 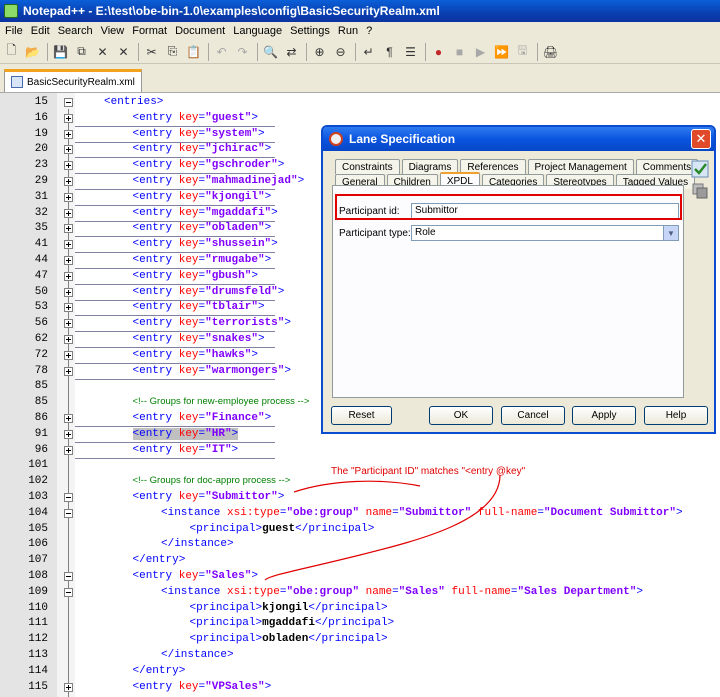 What do you see at coordinates (369, 31) in the screenshot?
I see `menu-help: ?` at bounding box center [369, 31].